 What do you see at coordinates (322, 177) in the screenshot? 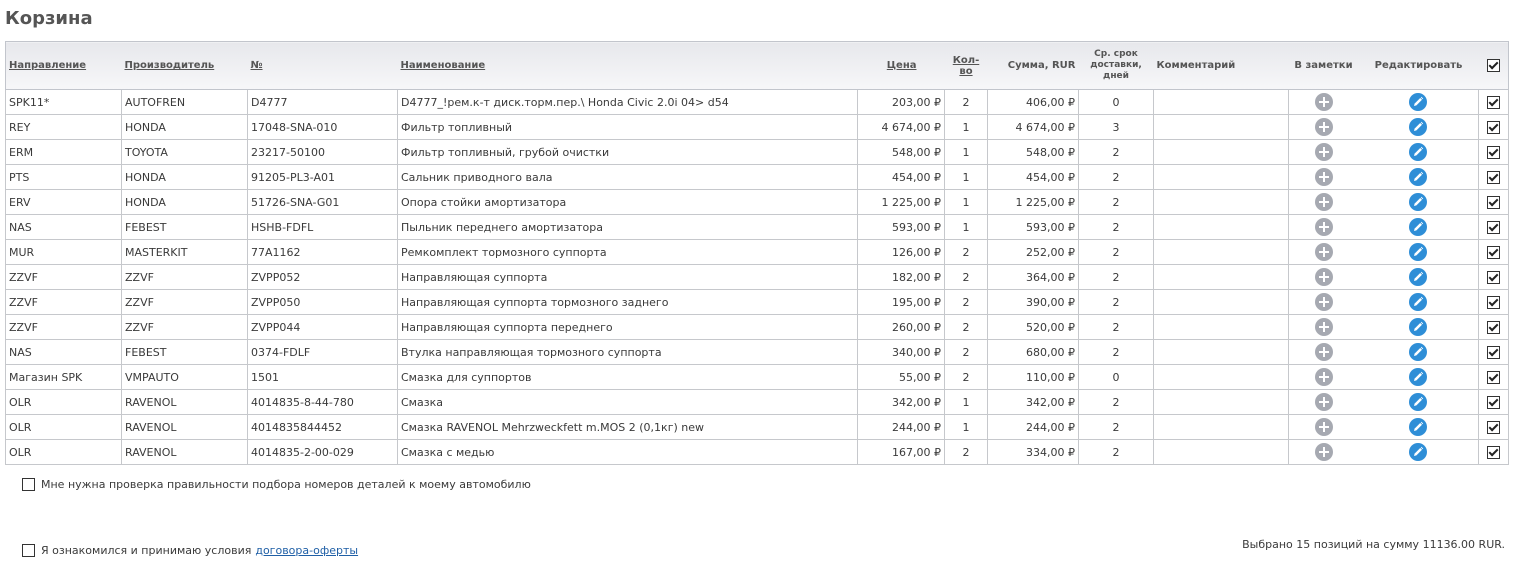
I see `cell-number: 91205-PL3-A01` at bounding box center [322, 177].